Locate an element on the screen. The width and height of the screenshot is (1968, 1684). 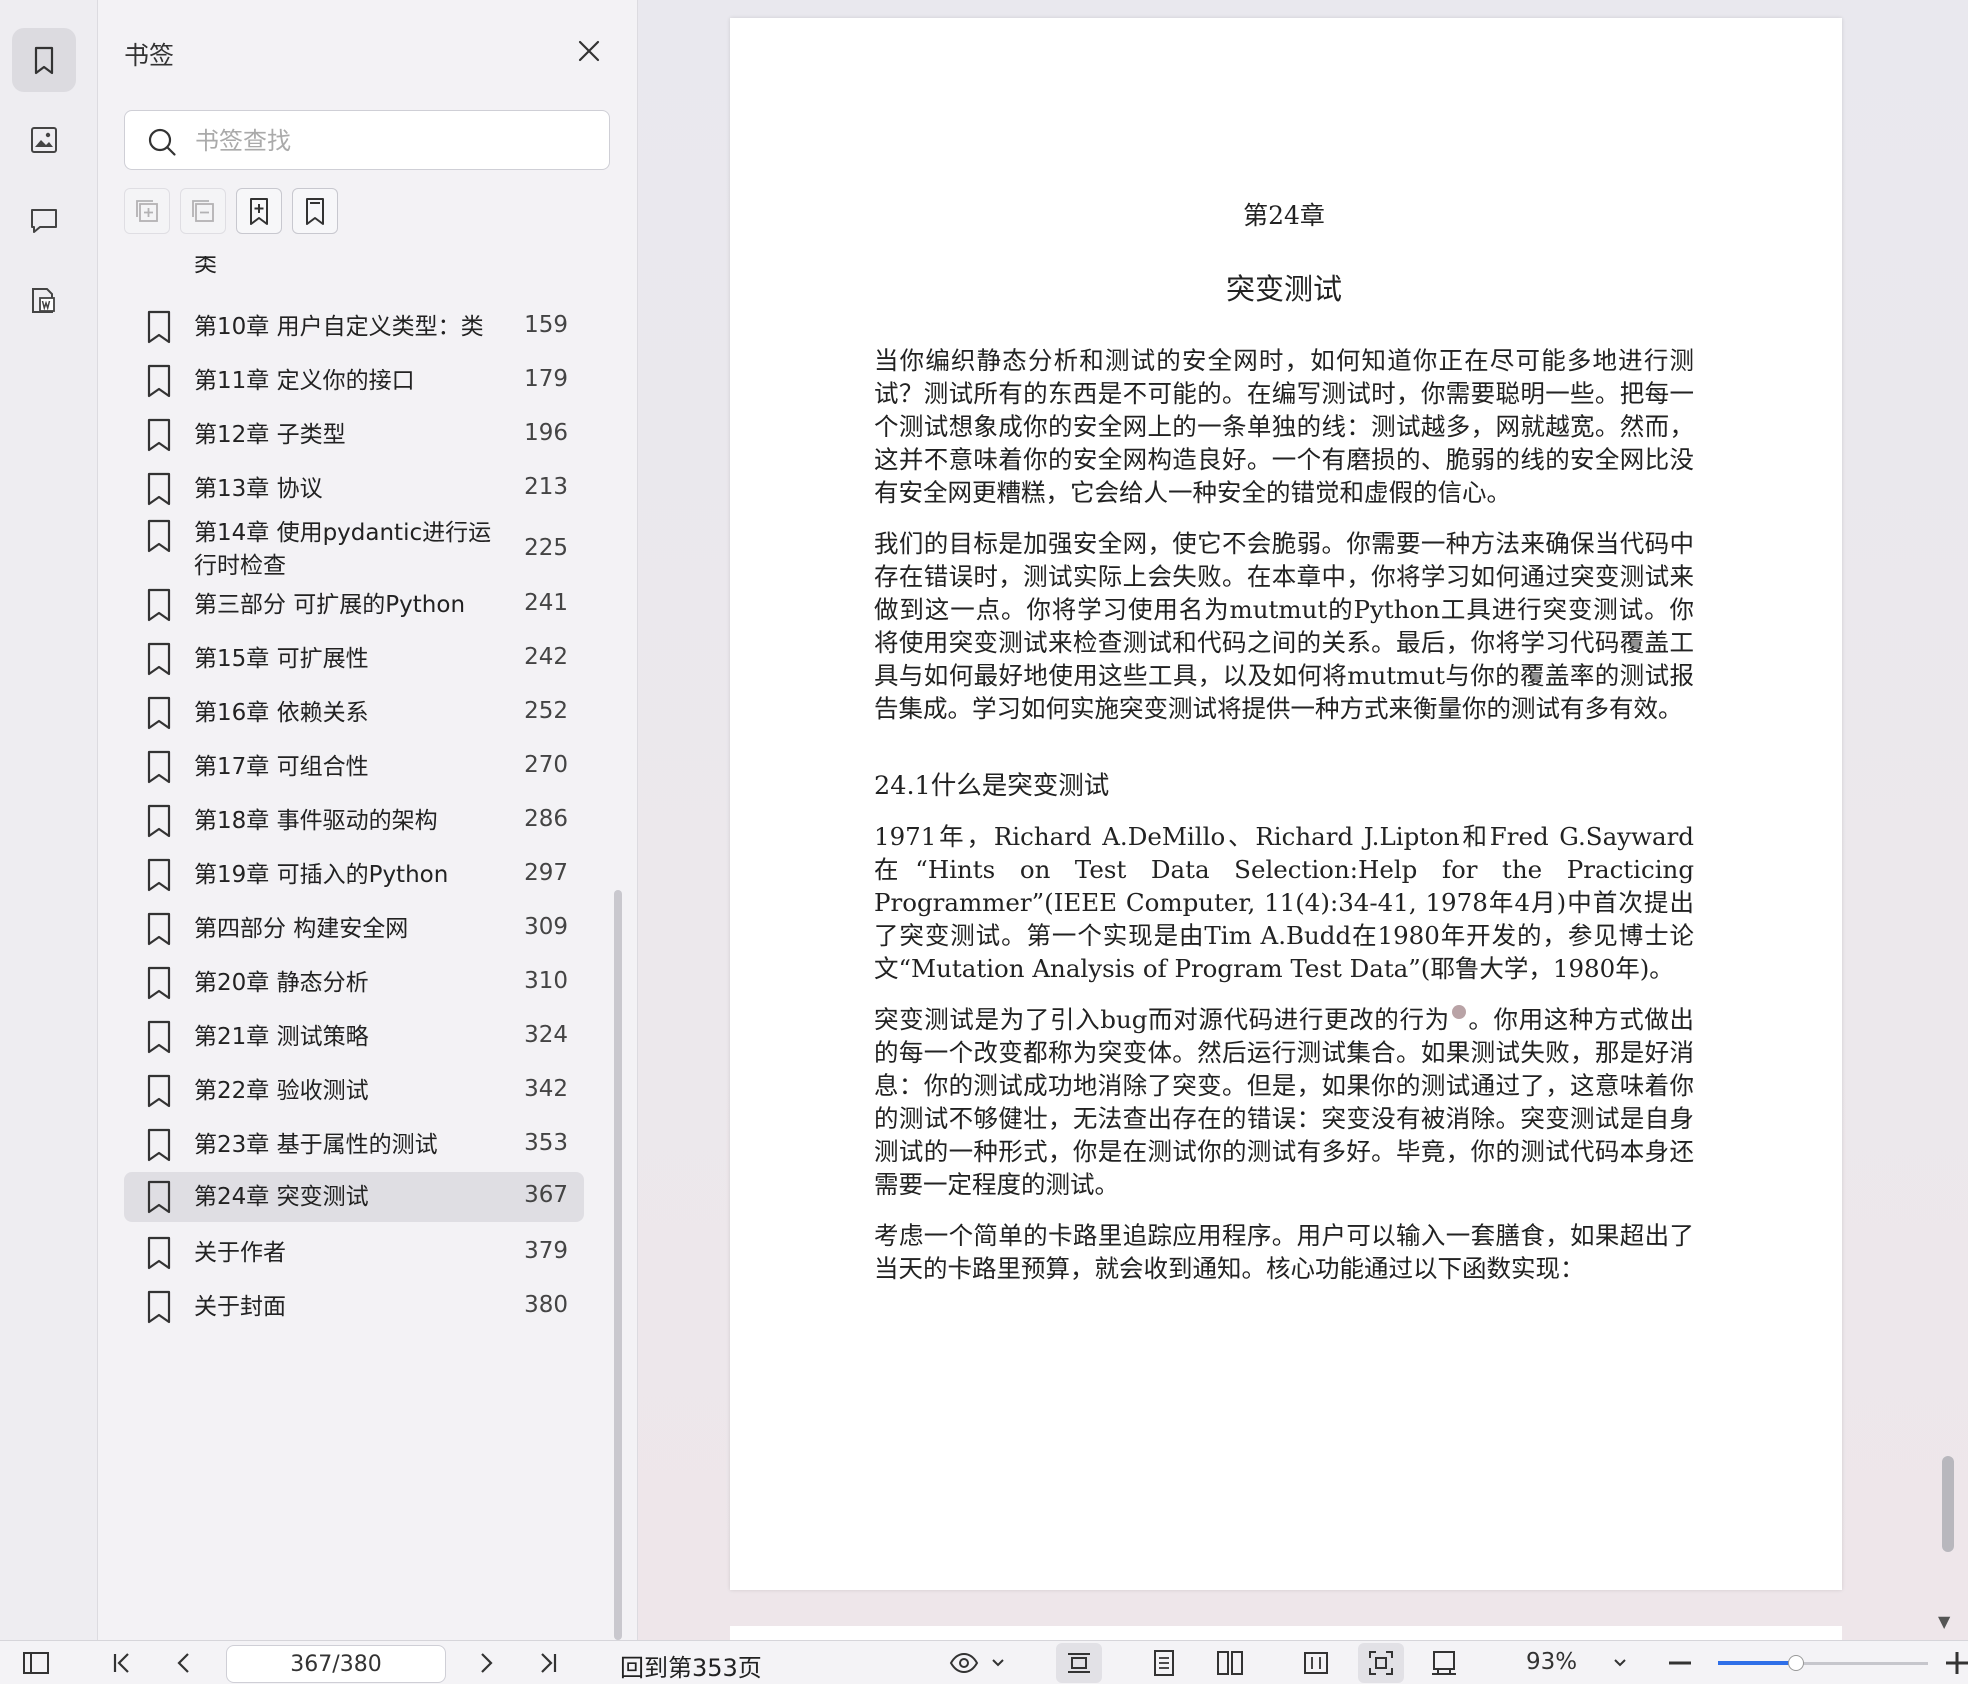
rail-bookmarks-button is located at coordinates (44, 60).